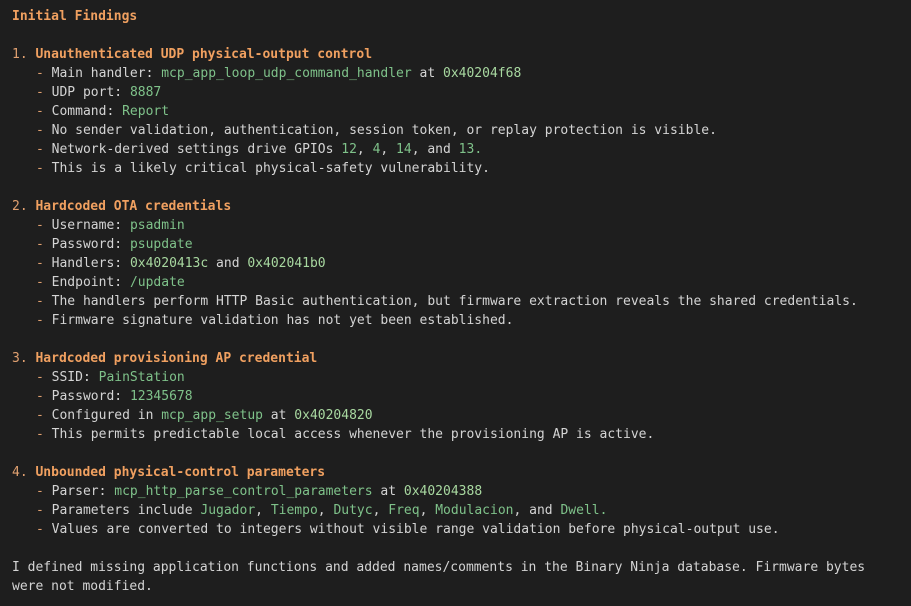 The height and width of the screenshot is (606, 911). Describe the element at coordinates (114, 244) in the screenshot. I see `finding-2-password: - Password: psupdate` at that location.